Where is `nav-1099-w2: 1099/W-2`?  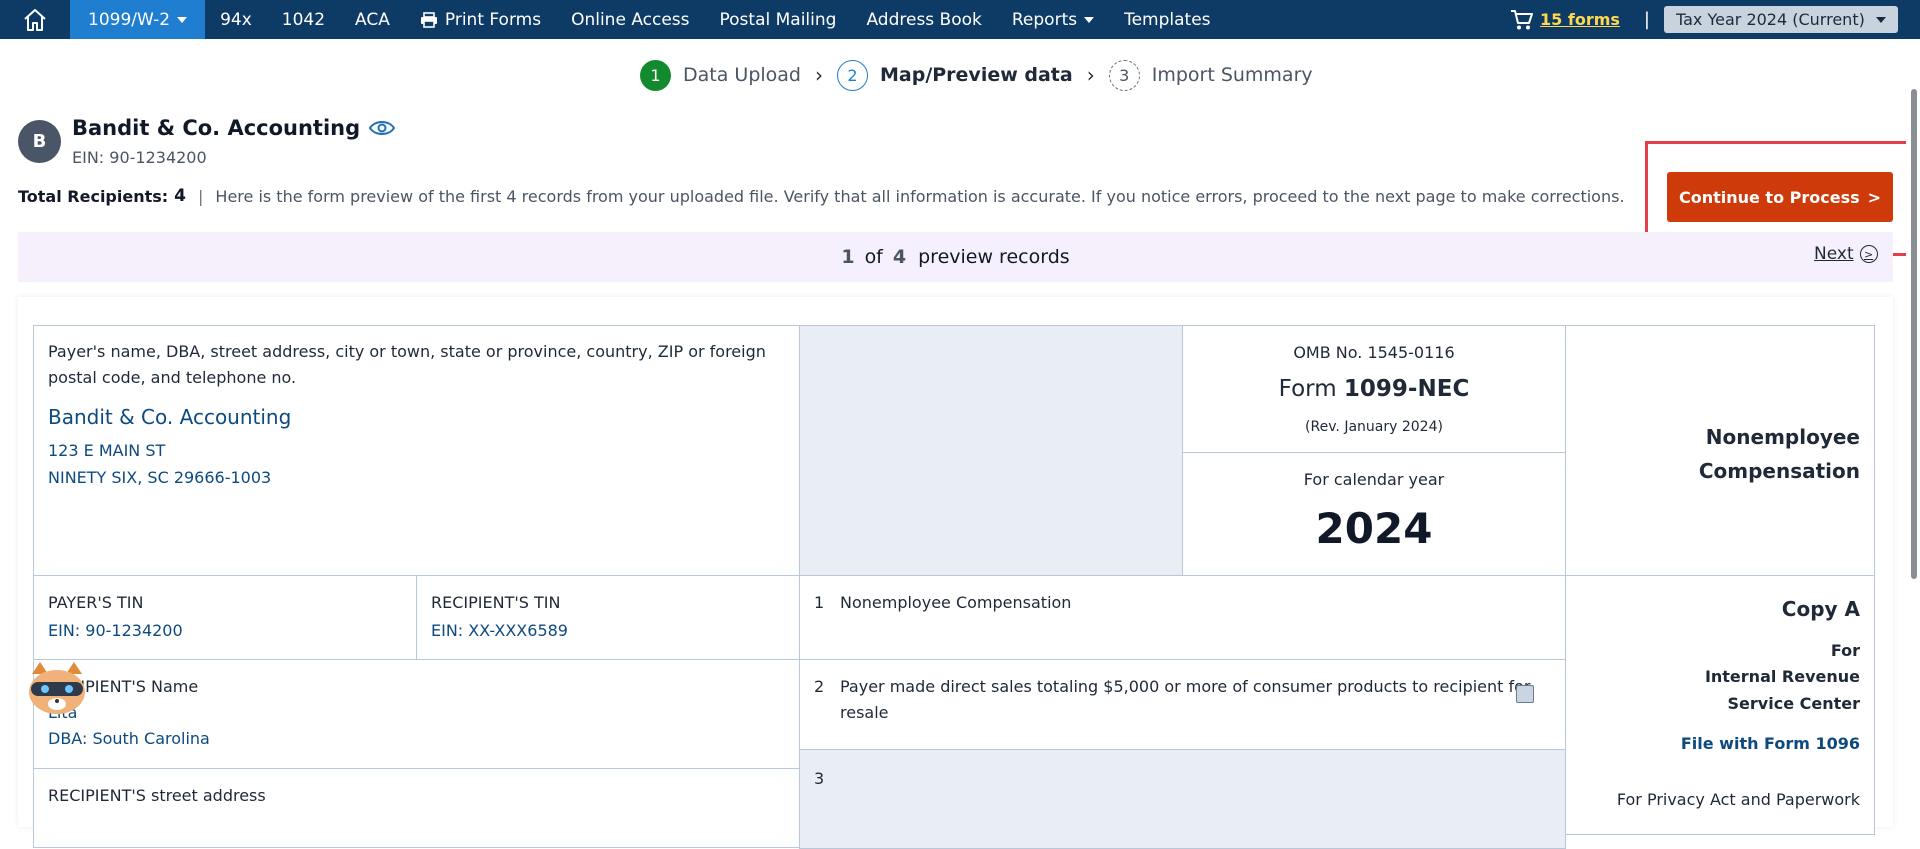 nav-1099-w2: 1099/W-2 is located at coordinates (138, 19).